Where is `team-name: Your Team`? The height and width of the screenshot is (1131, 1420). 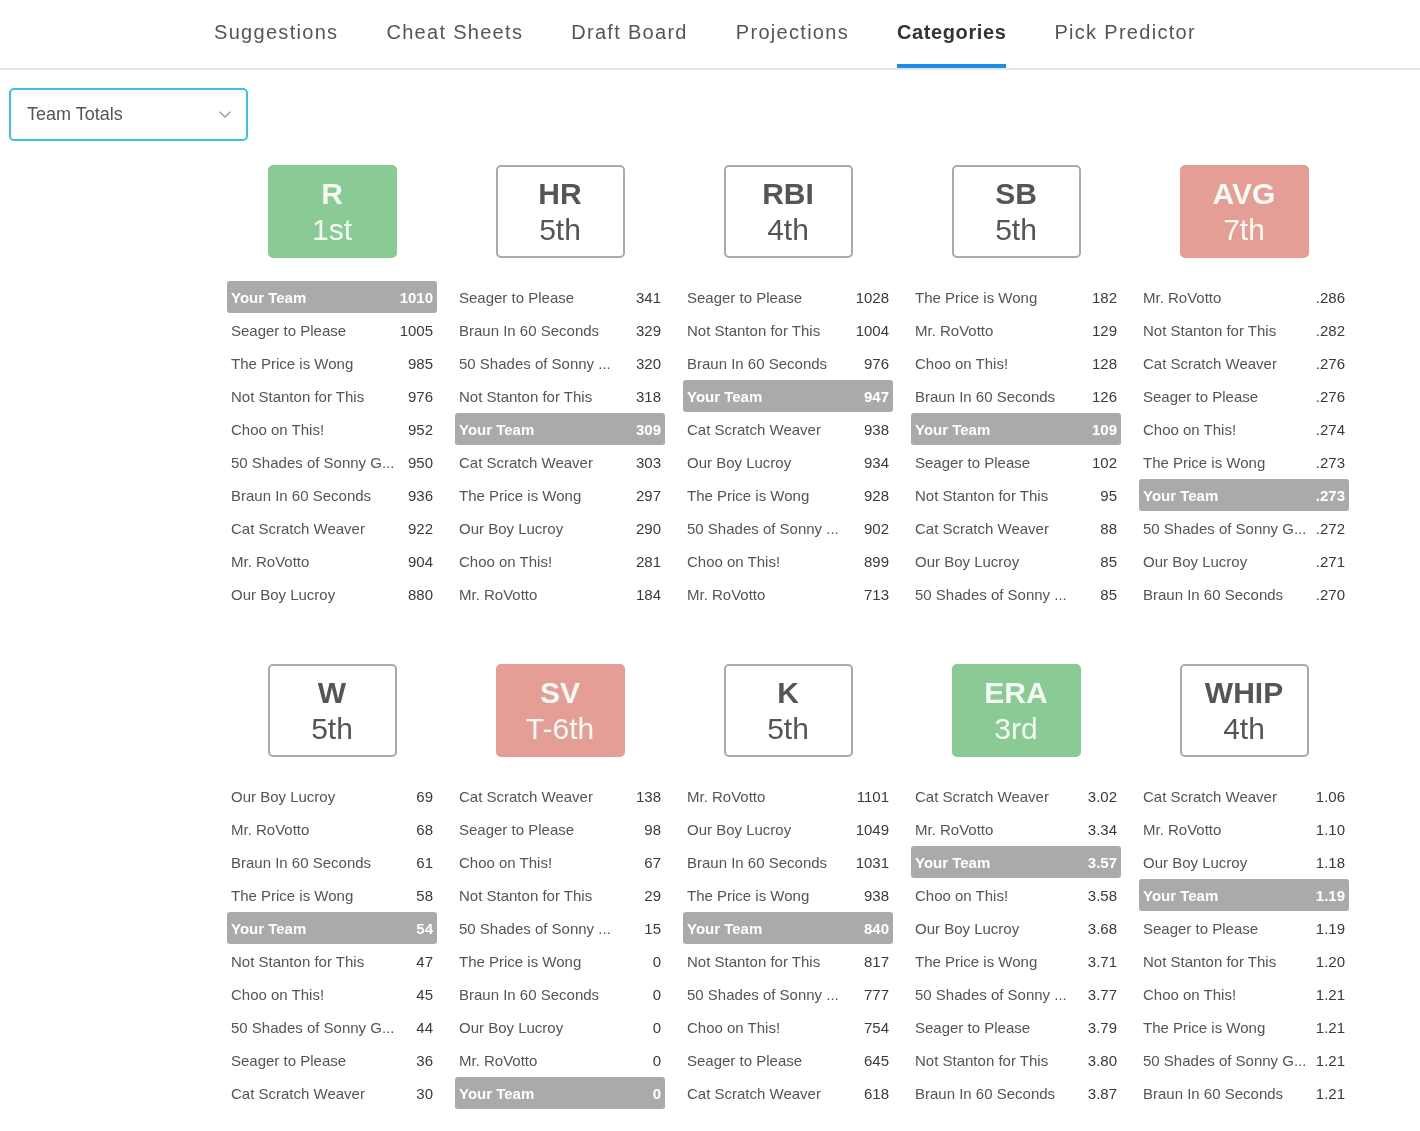 team-name: Your Team is located at coordinates (269, 297).